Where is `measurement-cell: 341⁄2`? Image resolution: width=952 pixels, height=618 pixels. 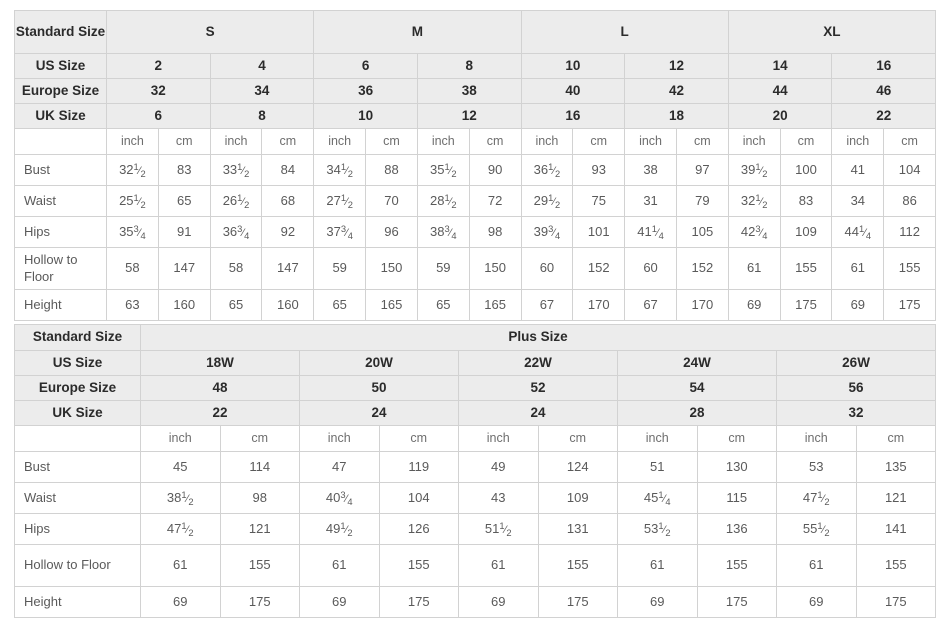 measurement-cell: 341⁄2 is located at coordinates (340, 170).